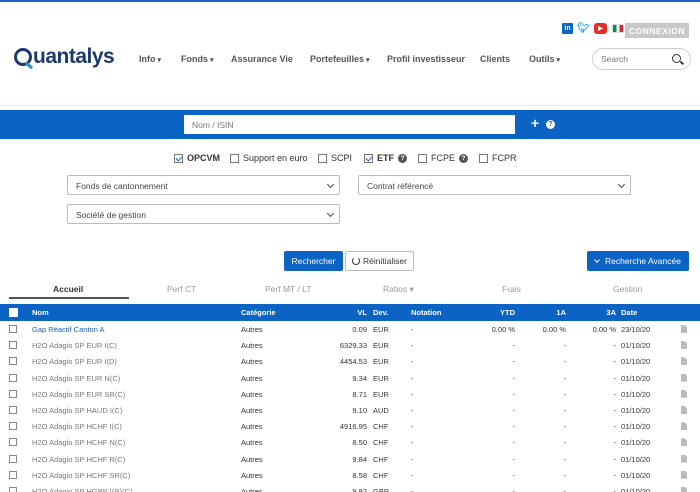 The image size is (700, 492). I want to click on plus-icon: +, so click(535, 123).